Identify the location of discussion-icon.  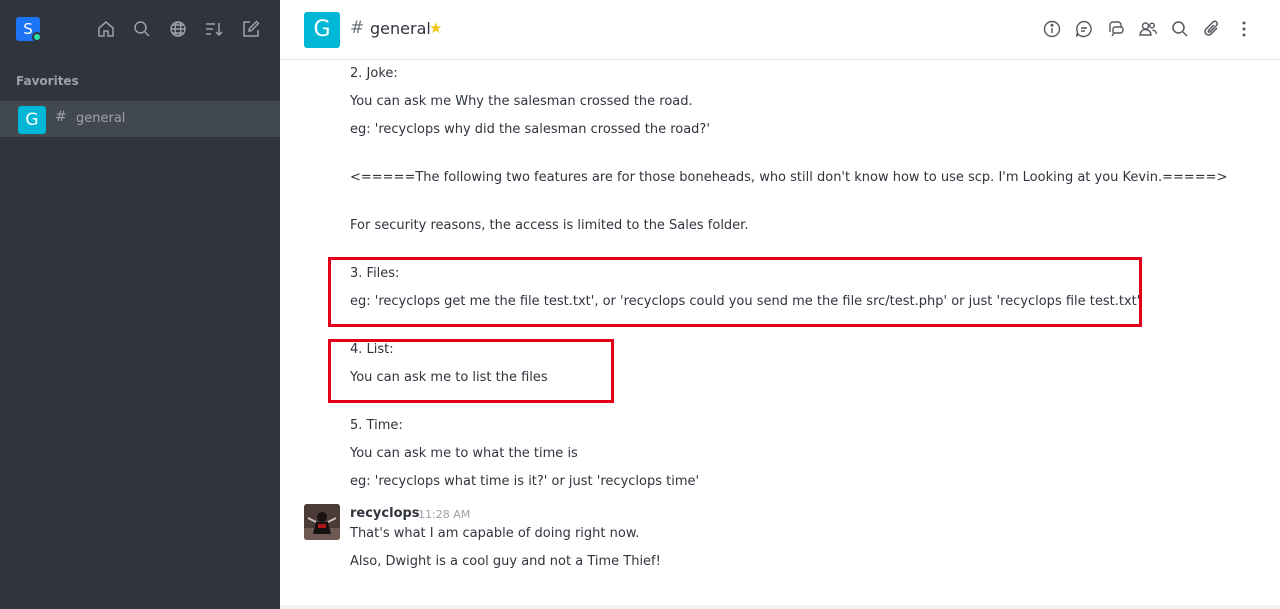
(1084, 29).